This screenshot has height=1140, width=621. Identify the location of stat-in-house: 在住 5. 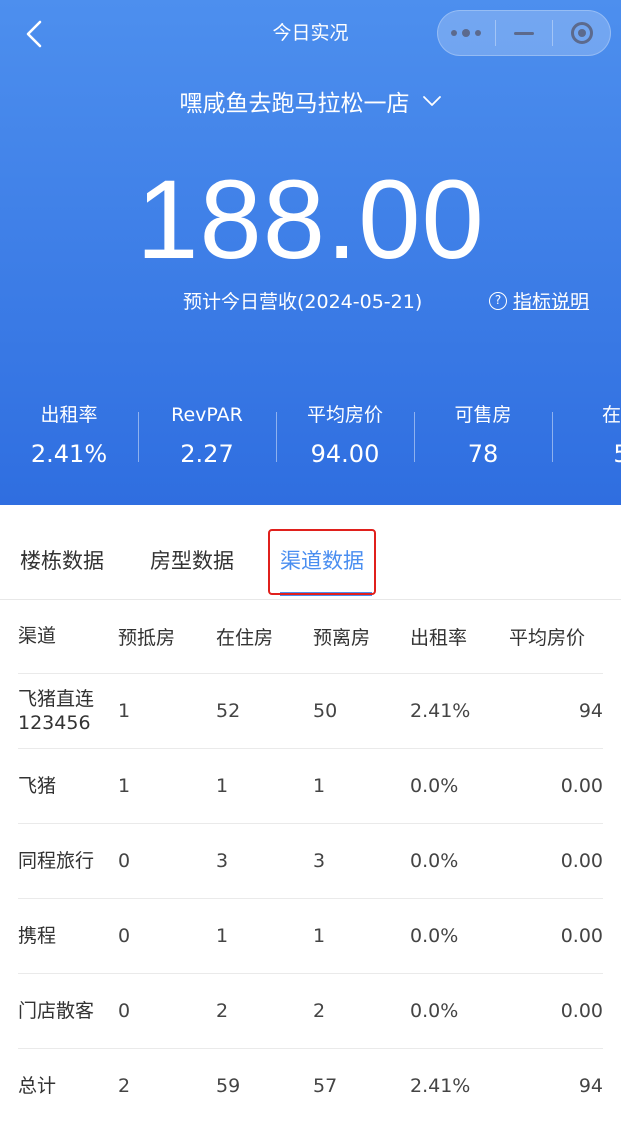
(586, 440).